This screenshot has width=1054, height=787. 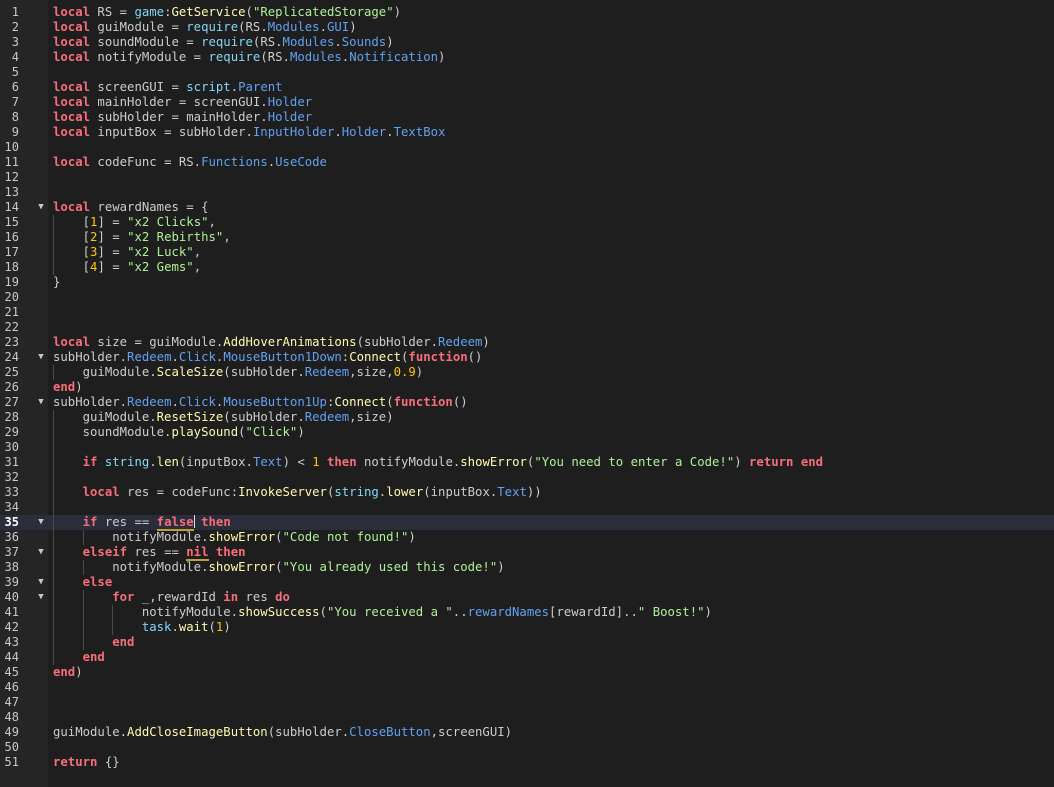 What do you see at coordinates (527, 87) in the screenshot?
I see `code-line-6: 6 local screenGUI = script.Parent` at bounding box center [527, 87].